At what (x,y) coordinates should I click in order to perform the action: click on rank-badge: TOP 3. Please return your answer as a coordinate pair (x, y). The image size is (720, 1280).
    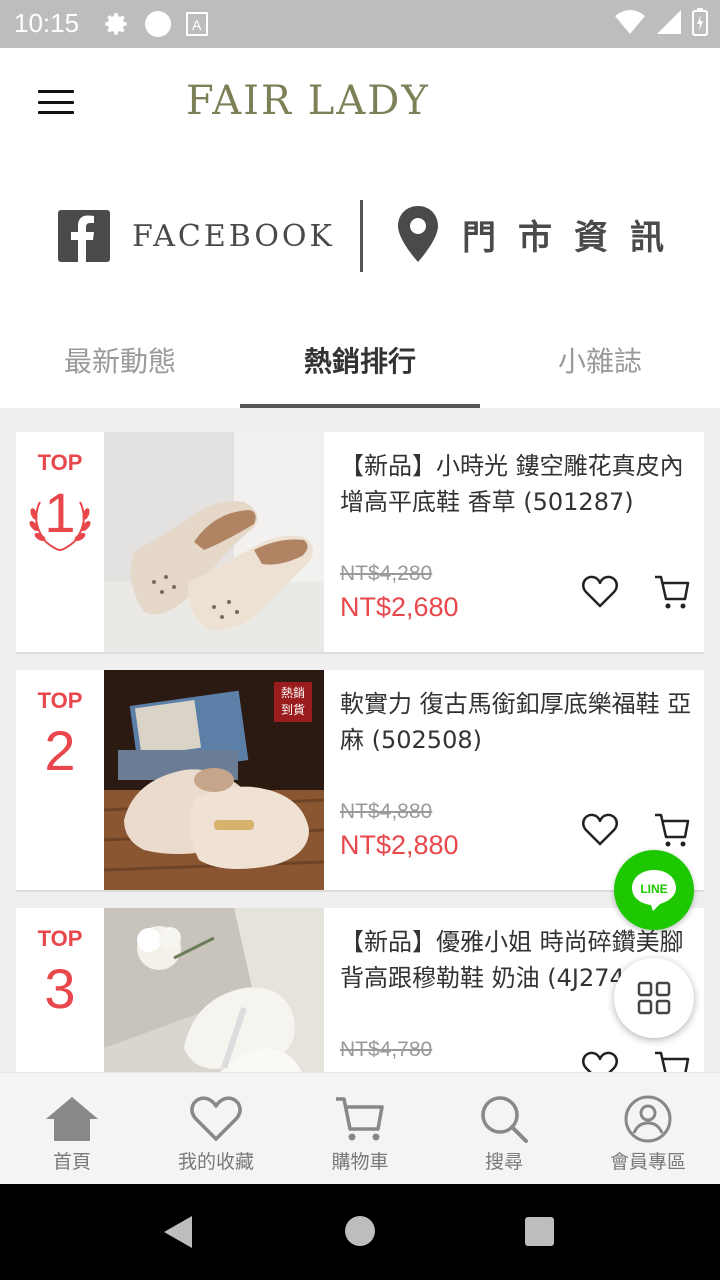
    Looking at the image, I should click on (60, 990).